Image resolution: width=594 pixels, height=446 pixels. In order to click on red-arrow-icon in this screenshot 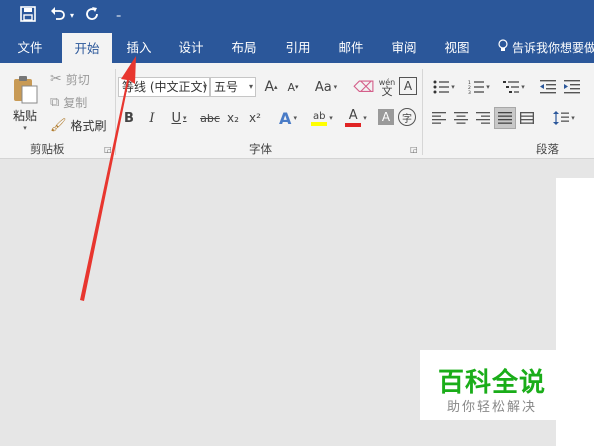, I will do `click(108, 178)`.